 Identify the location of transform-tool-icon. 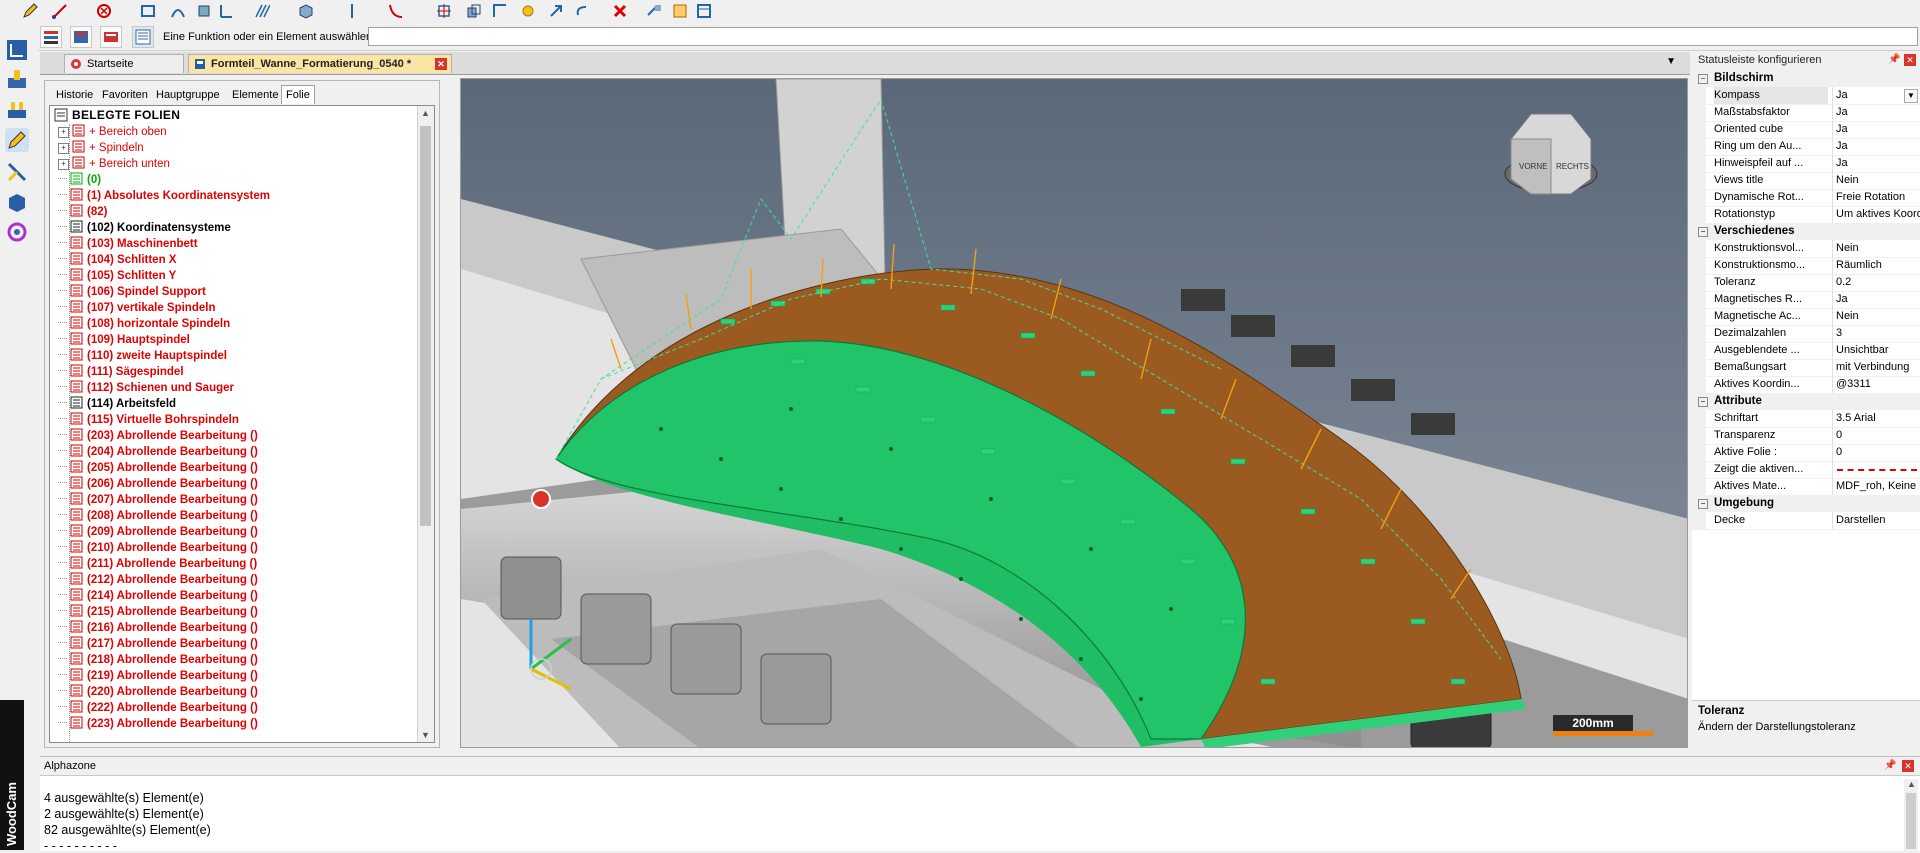
(444, 11).